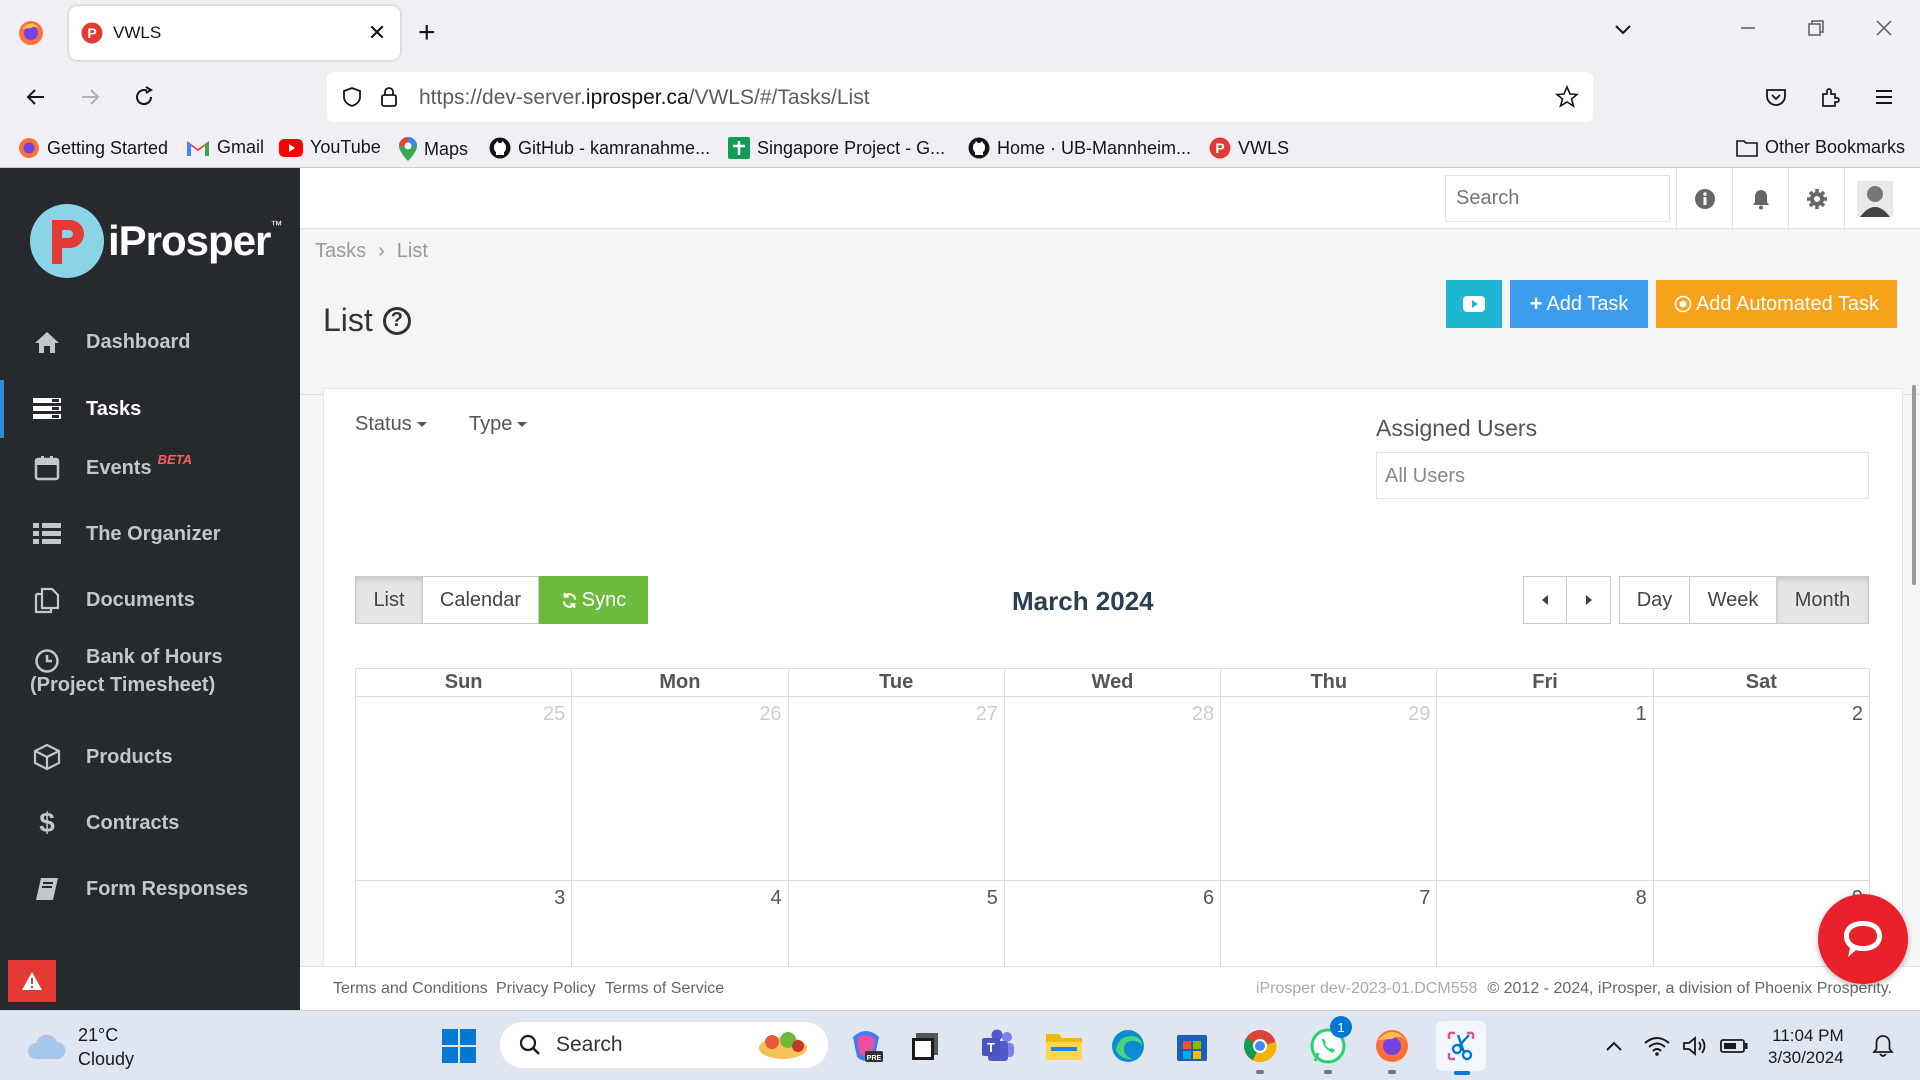  I want to click on extensions-icon, so click(1830, 97).